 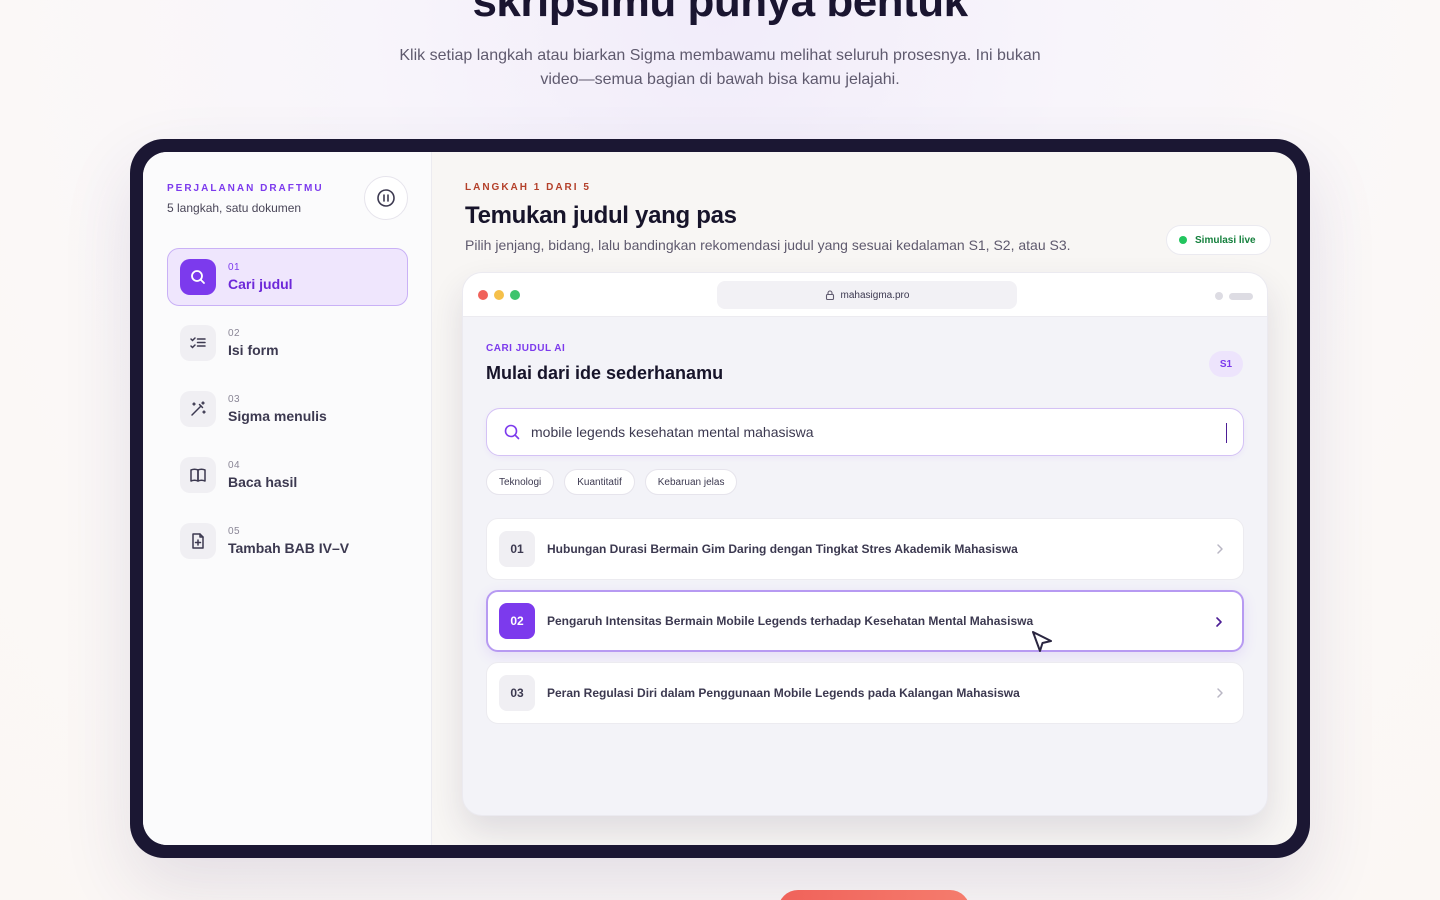 What do you see at coordinates (605, 373) in the screenshot?
I see `feature-title: Mulai dari ide sederhanamu` at bounding box center [605, 373].